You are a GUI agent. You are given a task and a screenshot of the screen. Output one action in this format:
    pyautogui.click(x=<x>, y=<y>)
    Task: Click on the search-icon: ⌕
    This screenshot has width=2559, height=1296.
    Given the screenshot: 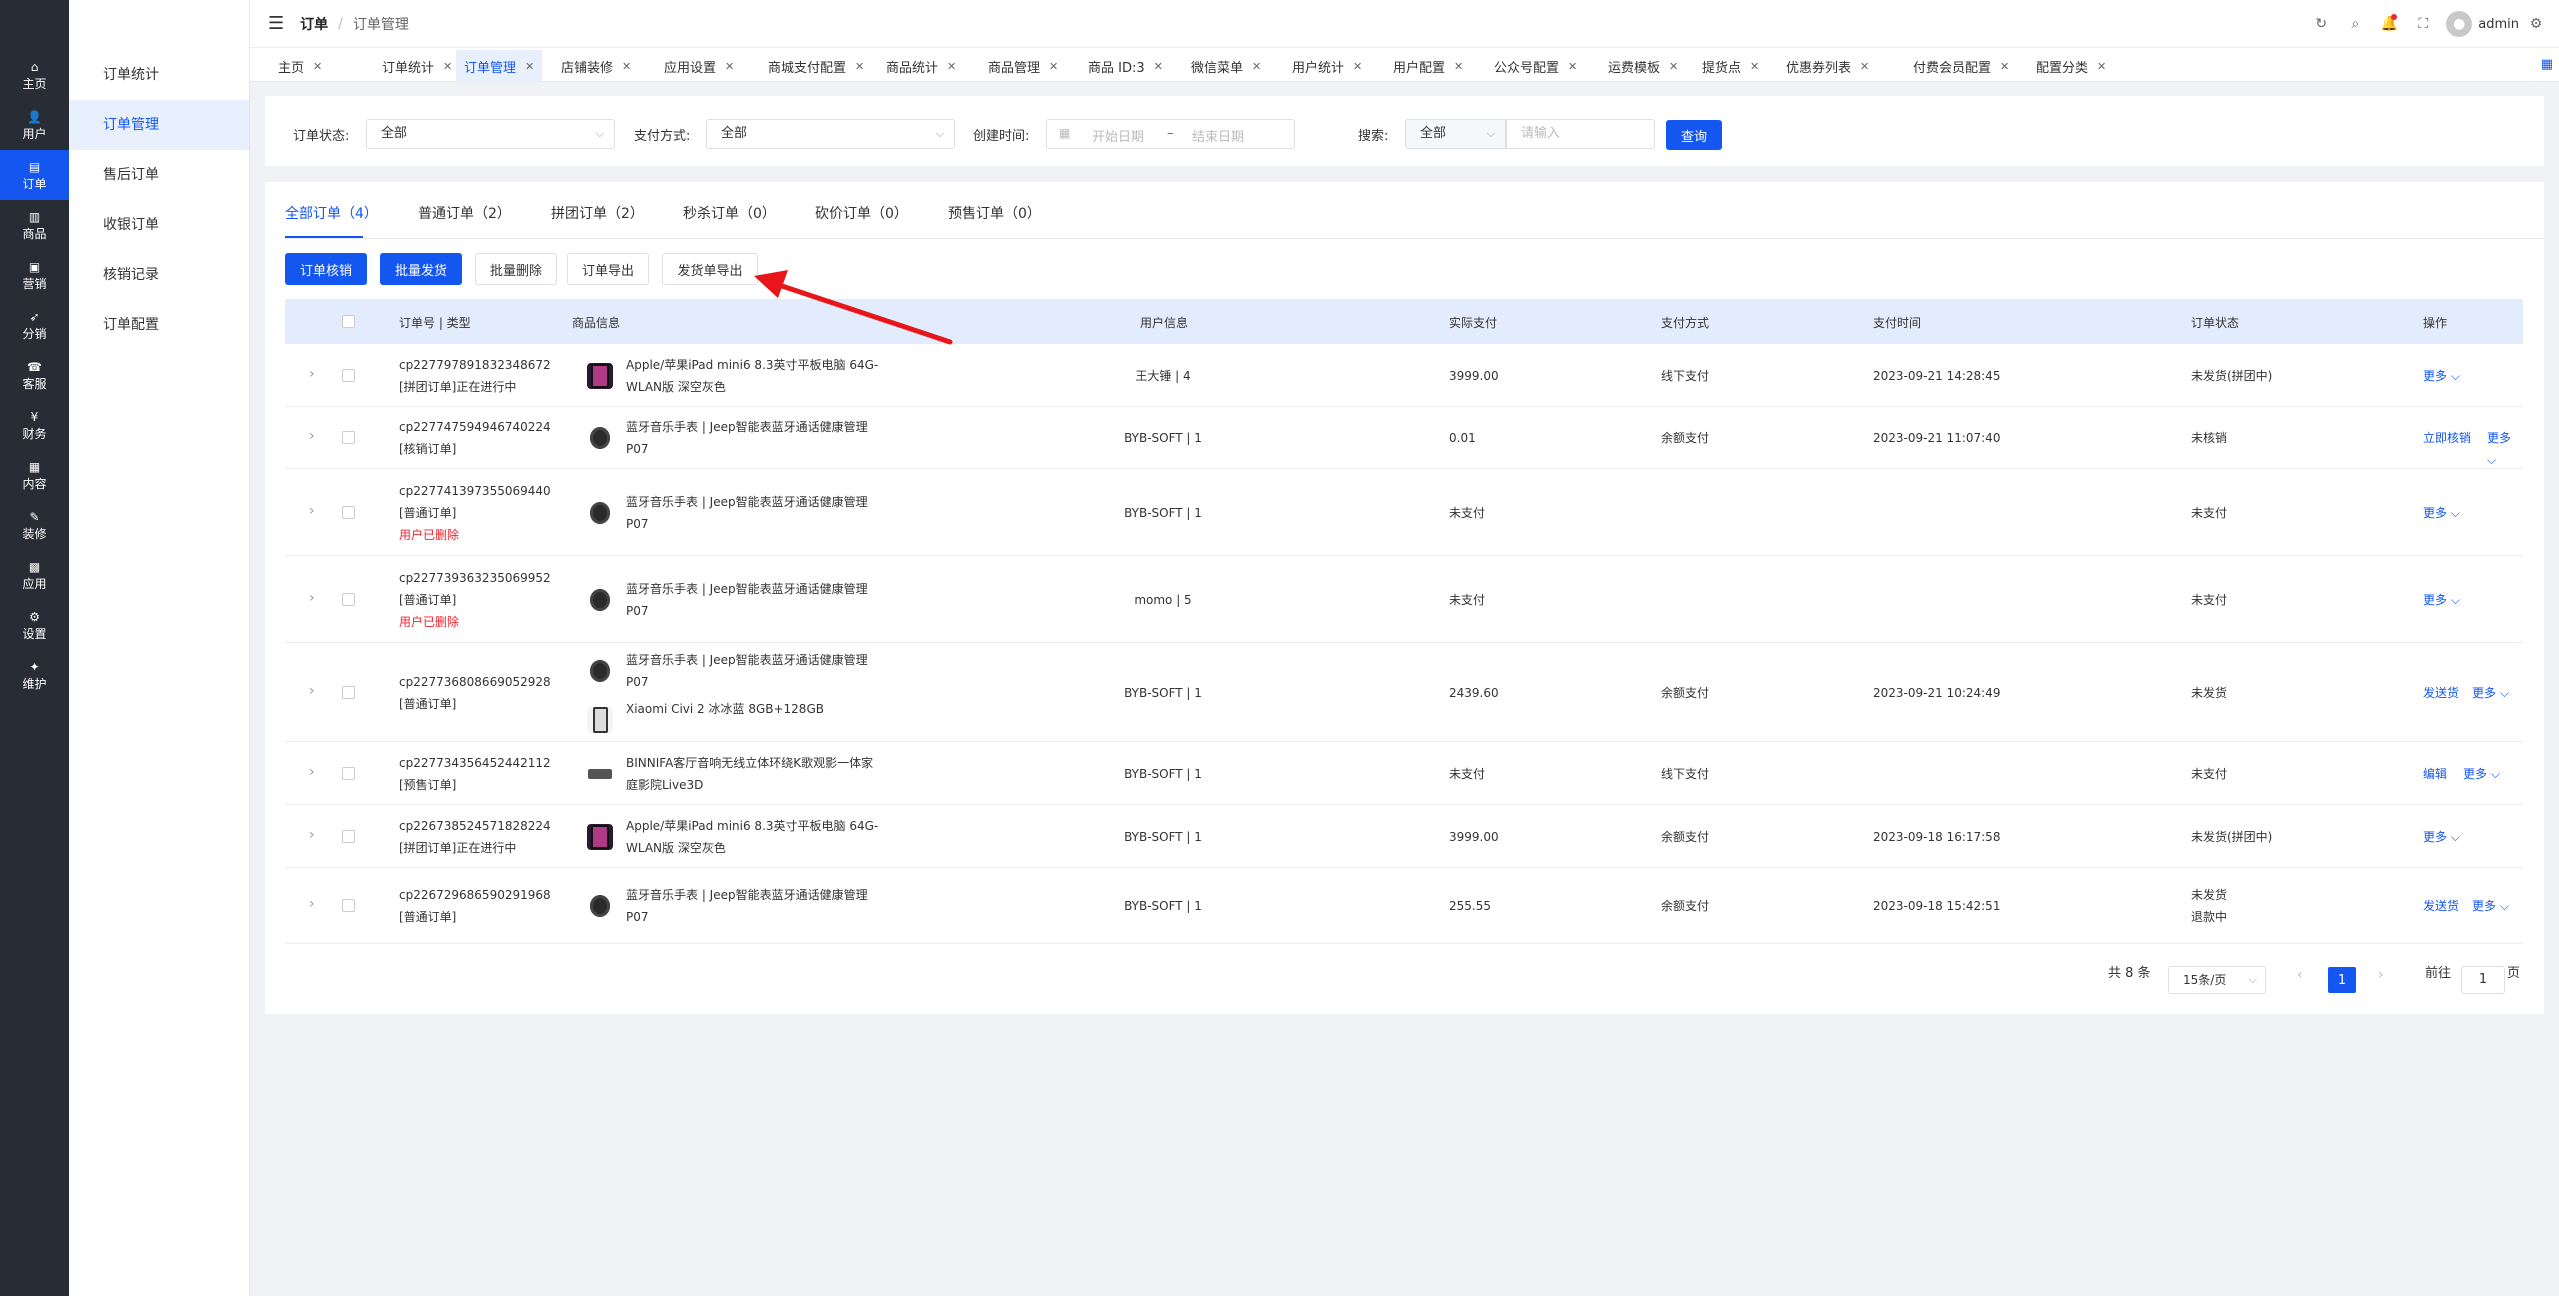 What is the action you would take?
    pyautogui.click(x=2355, y=24)
    